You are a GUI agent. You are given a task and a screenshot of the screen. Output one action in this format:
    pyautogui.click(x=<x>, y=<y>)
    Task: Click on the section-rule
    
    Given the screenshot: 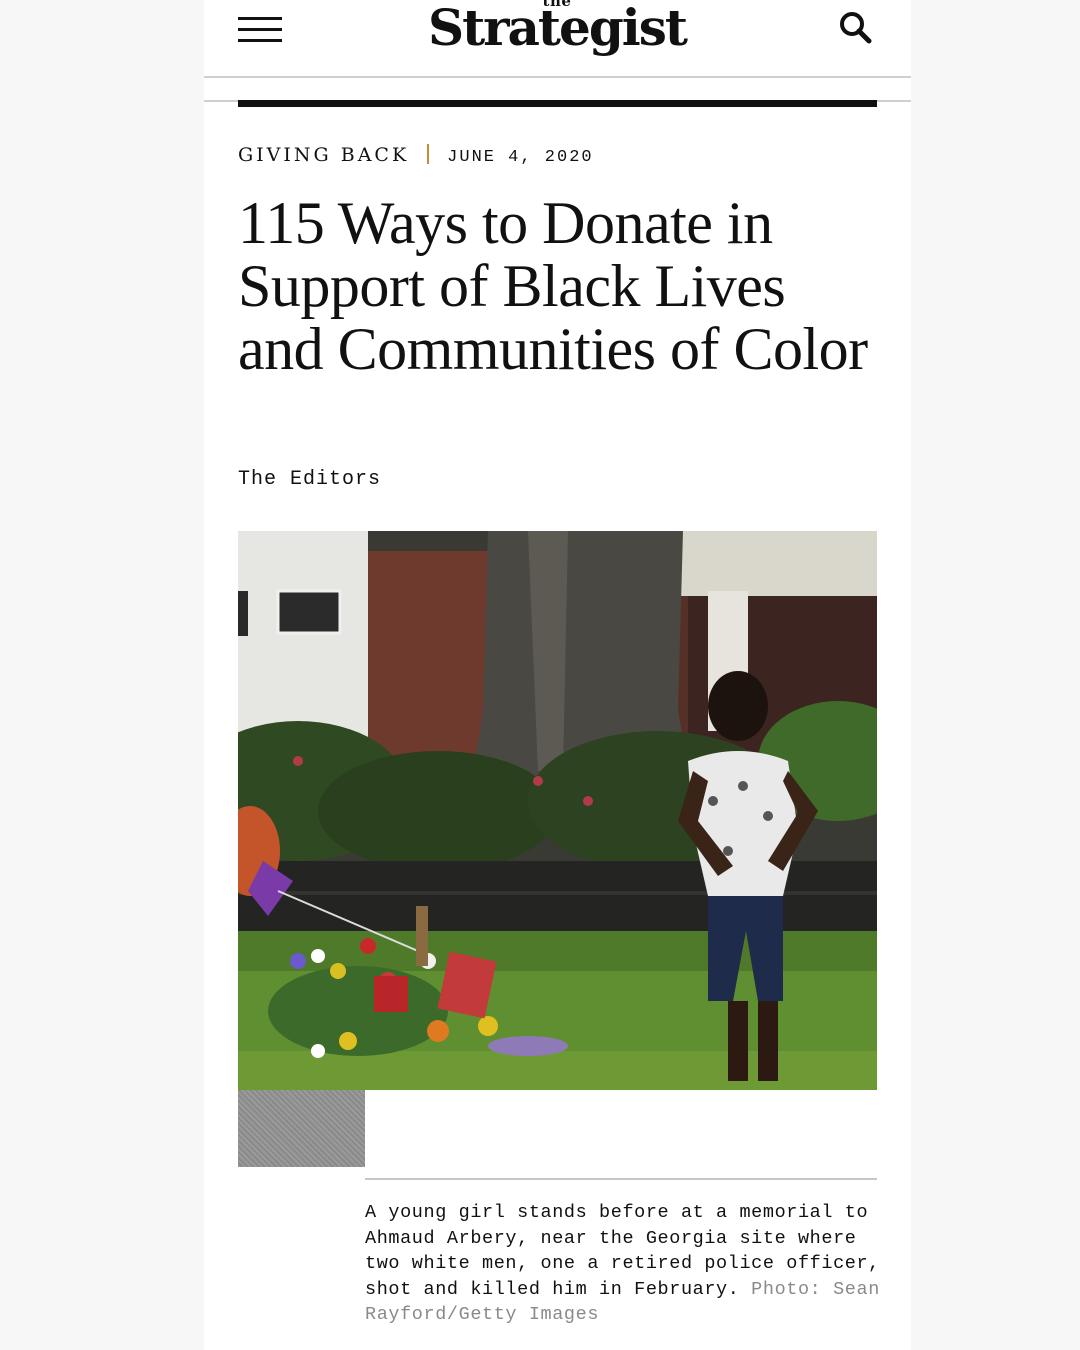 What is the action you would take?
    pyautogui.click(x=557, y=103)
    